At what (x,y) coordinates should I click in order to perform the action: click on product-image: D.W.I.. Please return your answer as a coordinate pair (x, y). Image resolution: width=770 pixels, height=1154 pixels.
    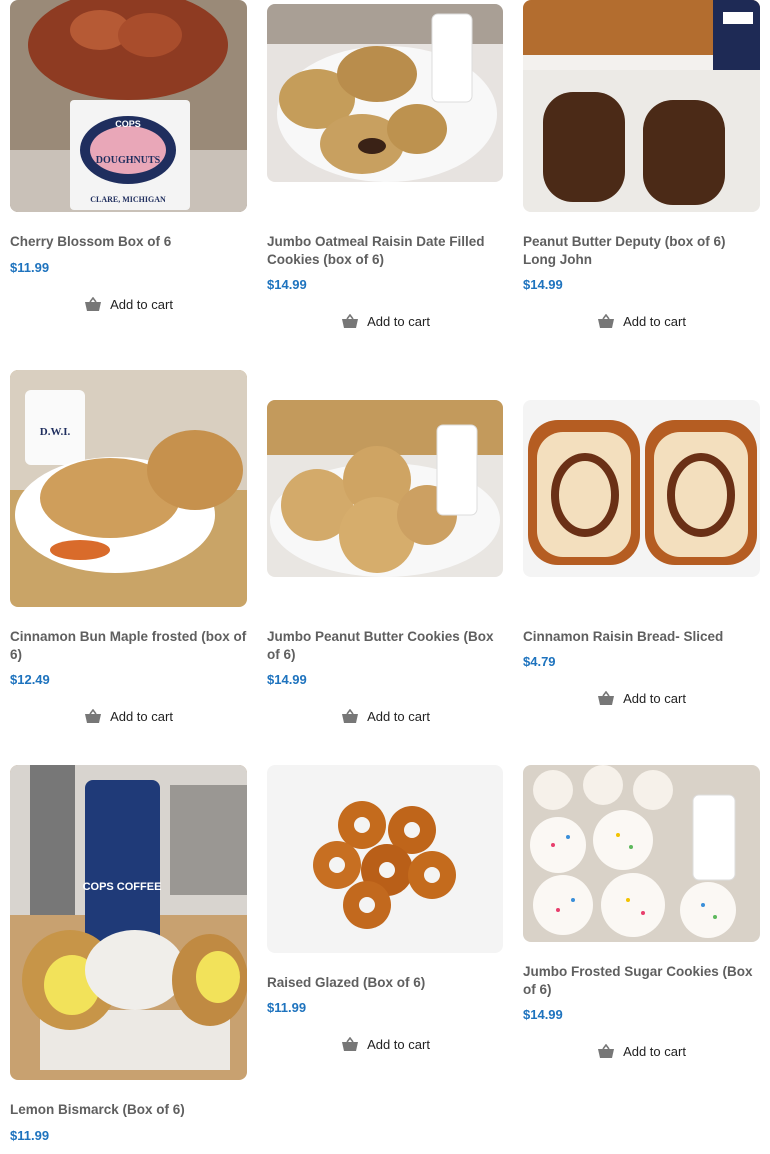
    Looking at the image, I should click on (128, 488).